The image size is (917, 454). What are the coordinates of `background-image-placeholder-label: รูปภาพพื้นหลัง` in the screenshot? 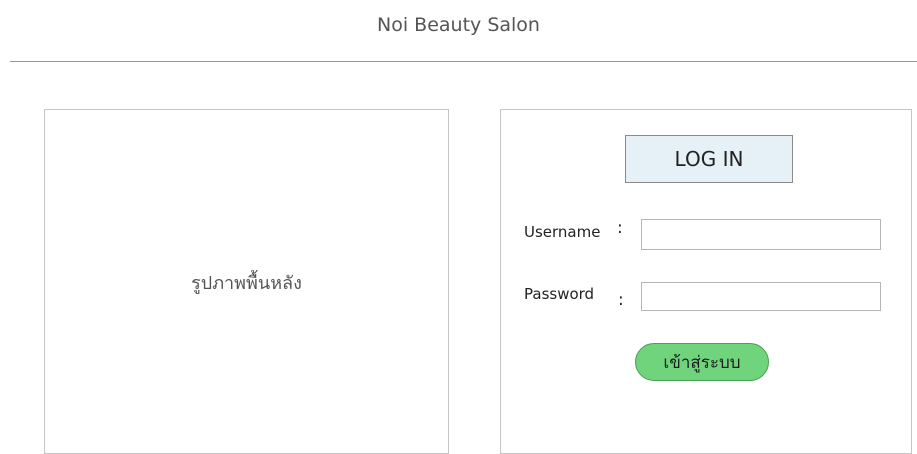 It's located at (246, 283).